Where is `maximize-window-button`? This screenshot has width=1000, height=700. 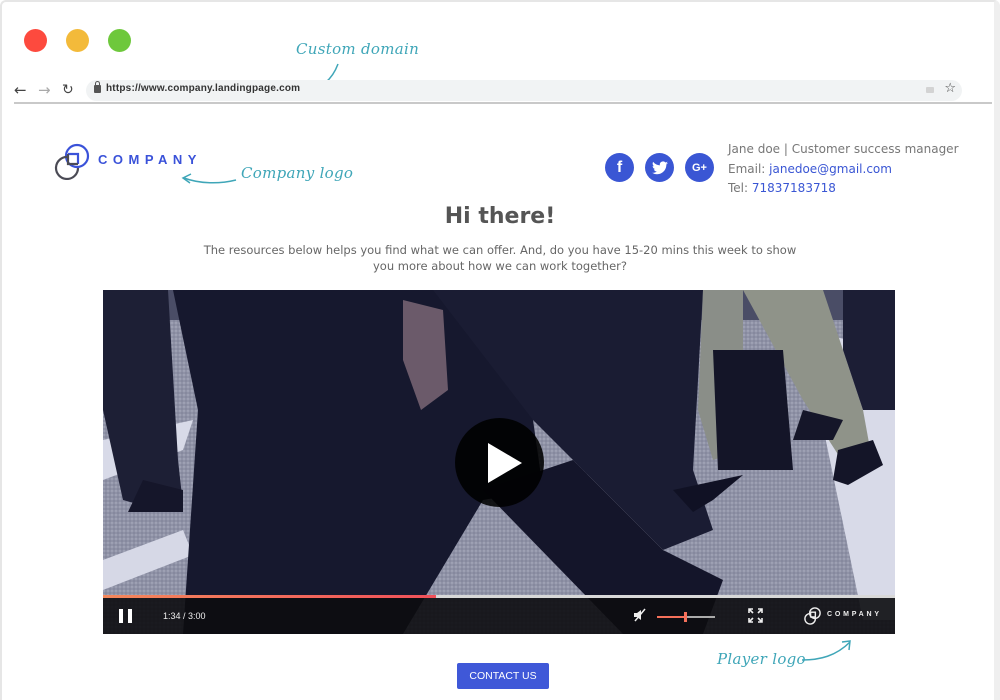
maximize-window-button is located at coordinates (119, 40).